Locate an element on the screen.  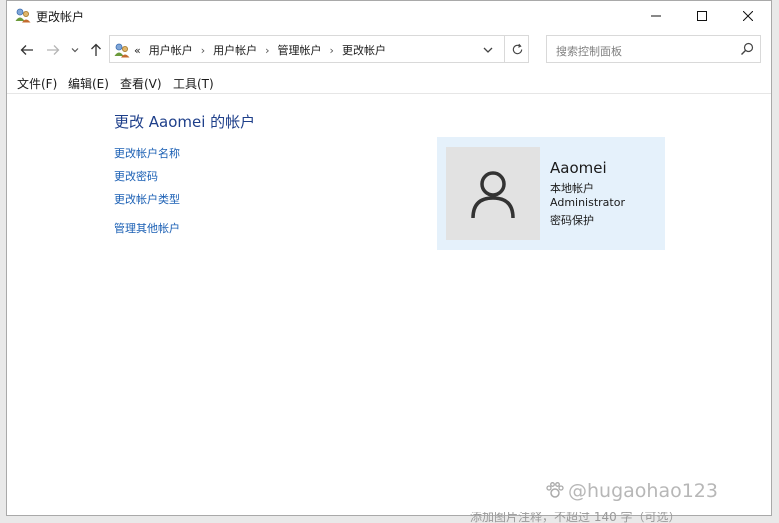
forward-button is located at coordinates (53, 50).